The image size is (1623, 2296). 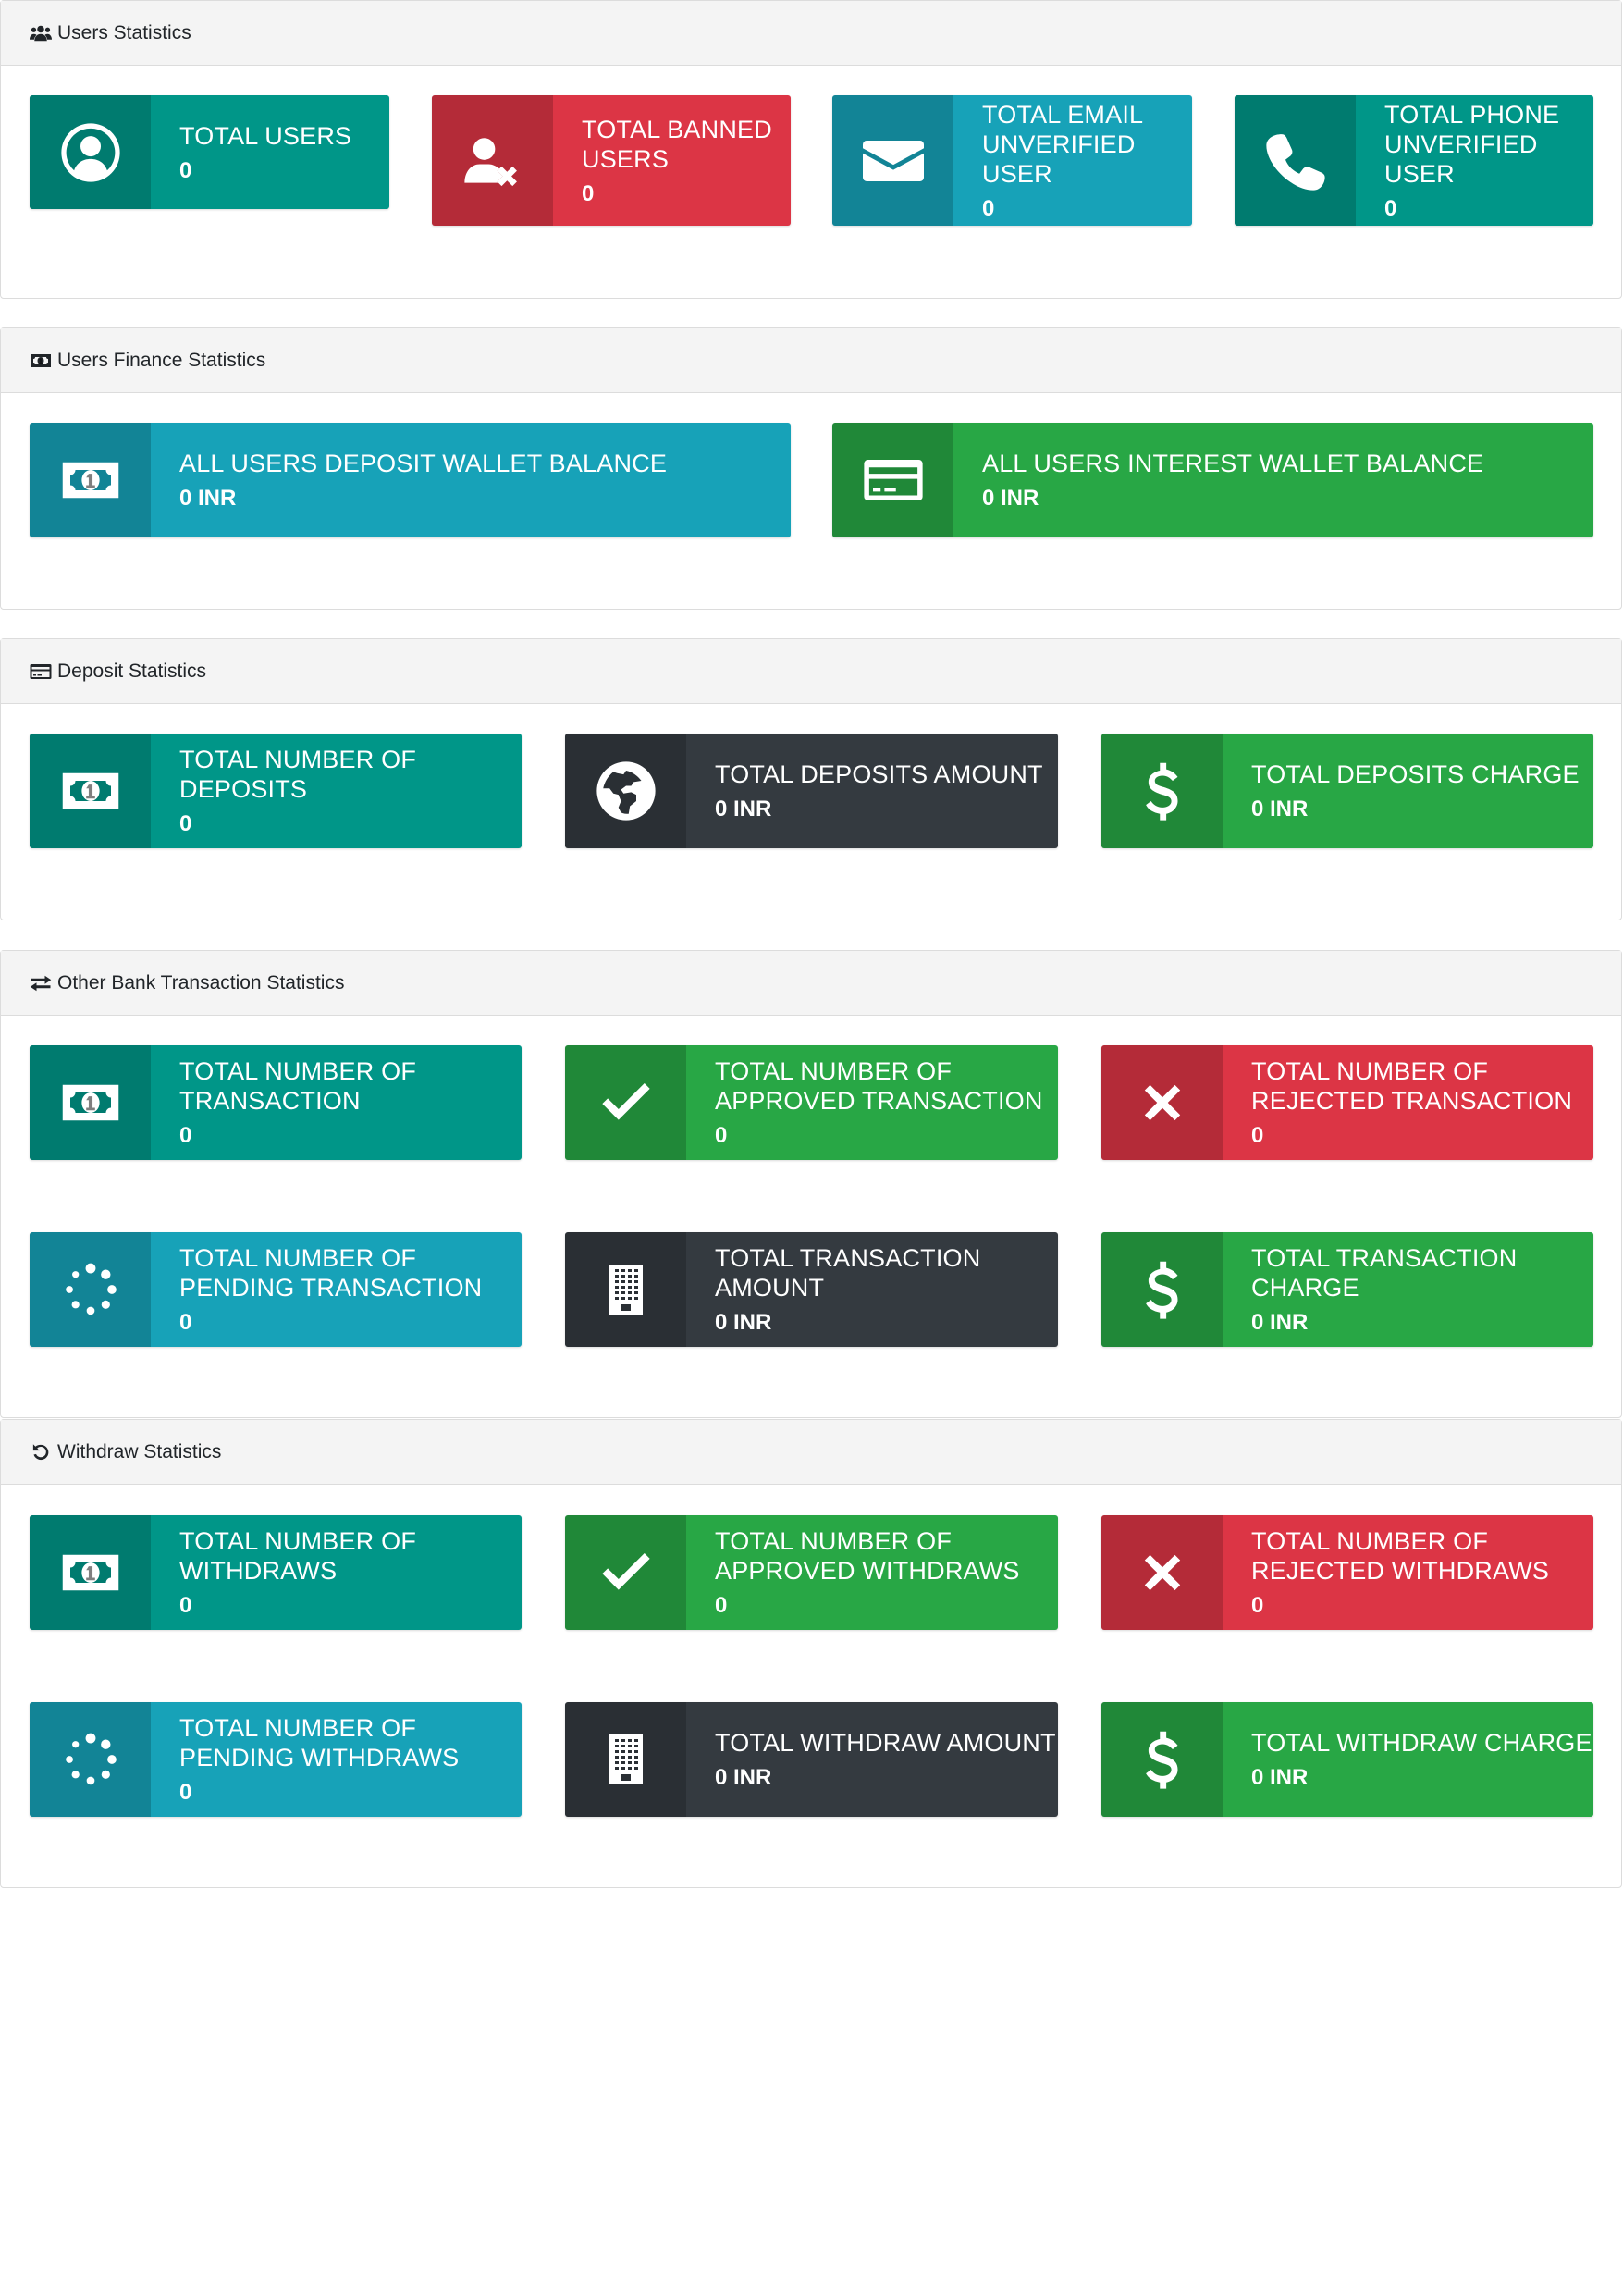 I want to click on stat-label: TOTAL TRANSACTION CHARGE, so click(x=1384, y=1273).